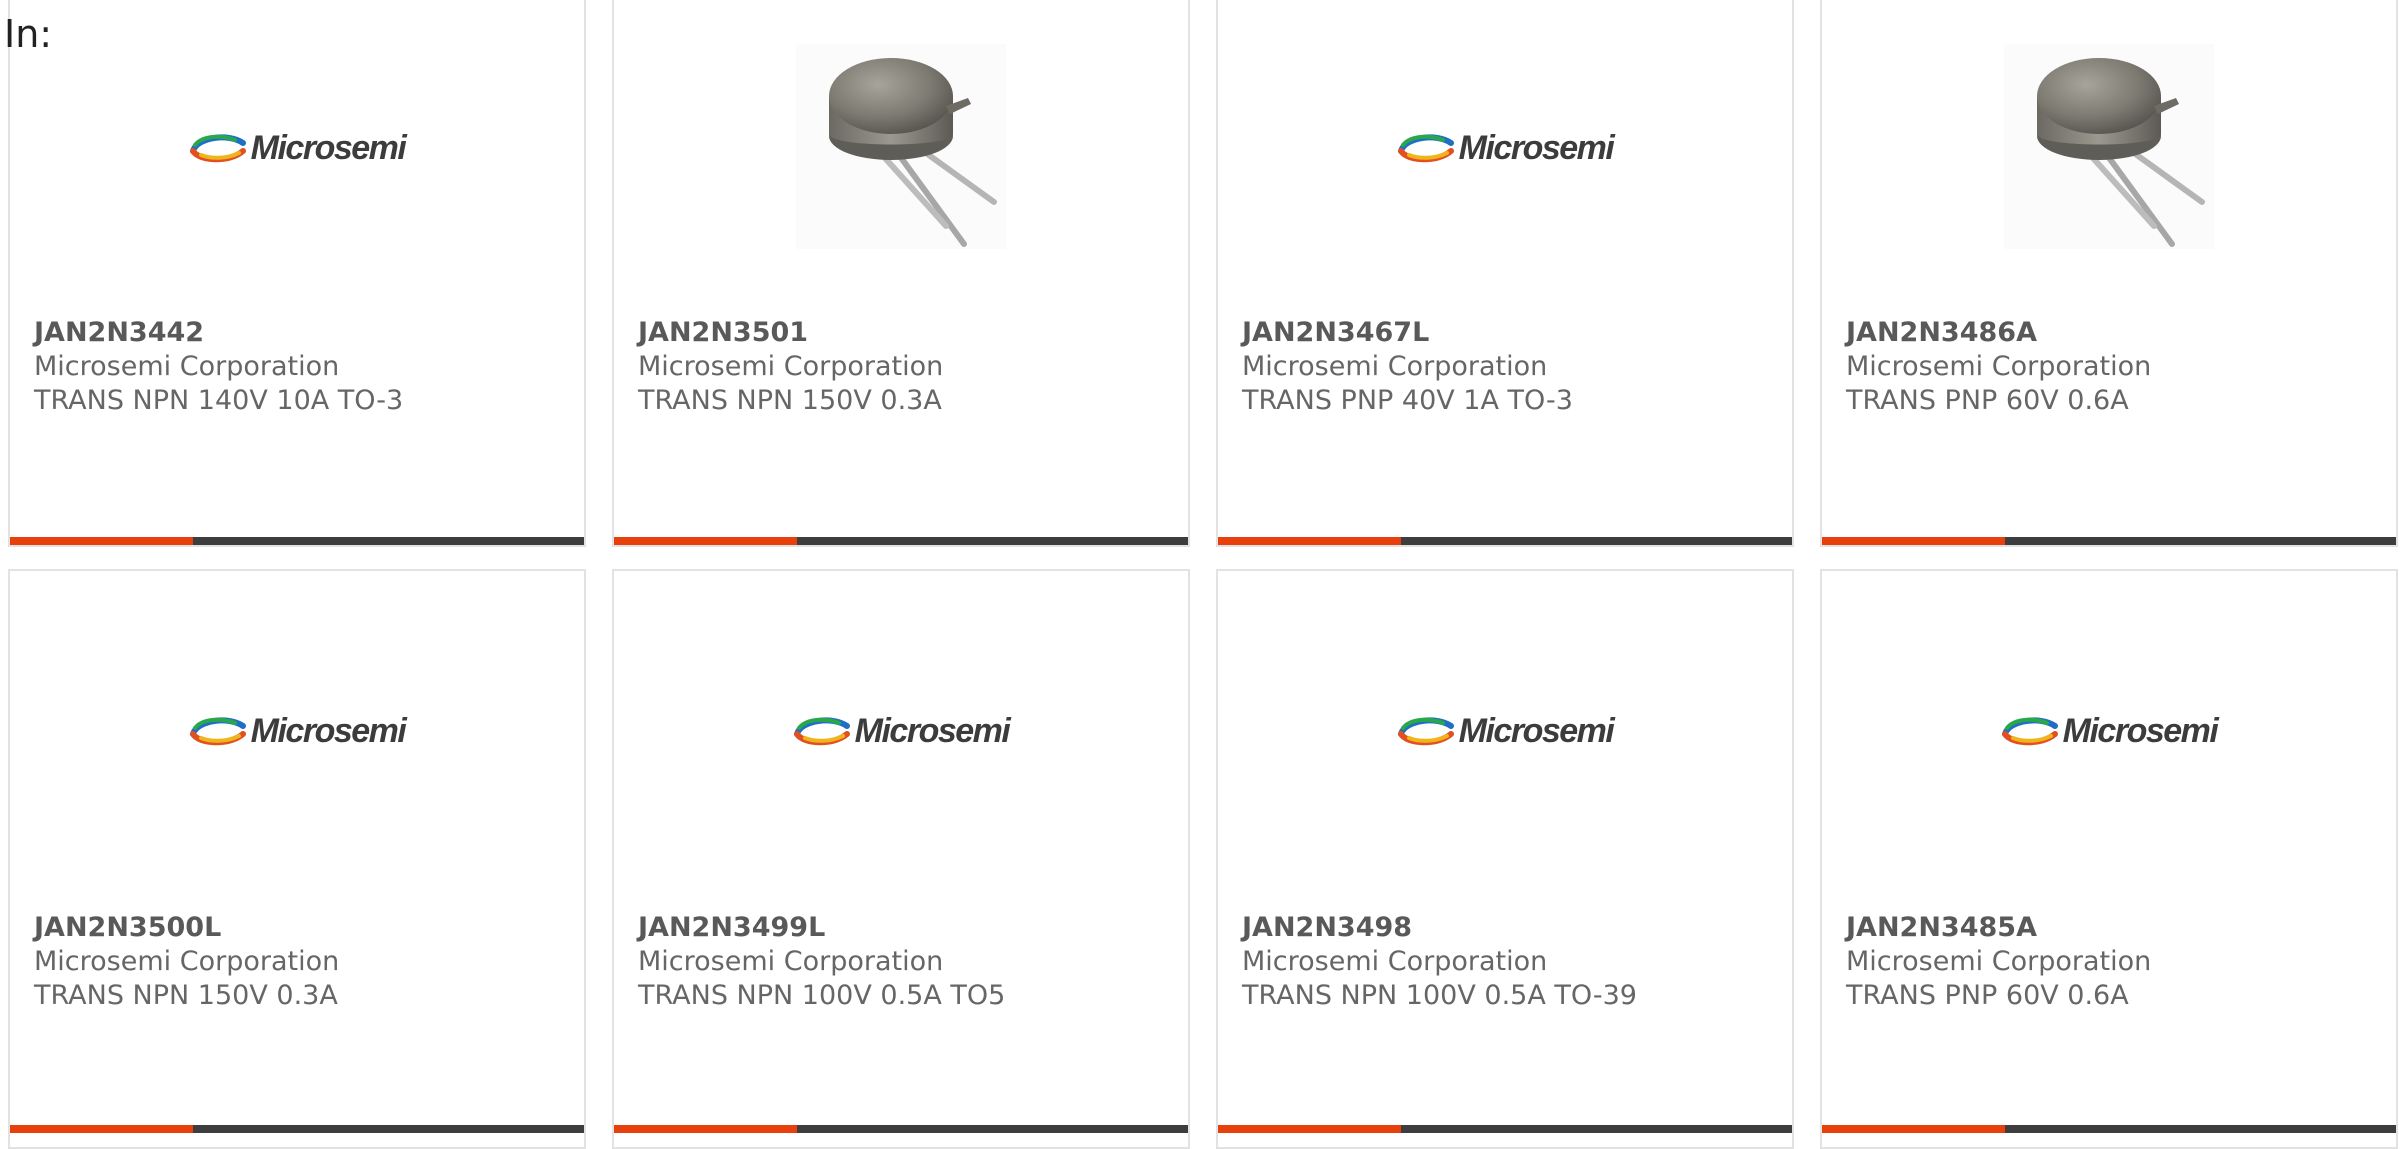 The width and height of the screenshot is (2400, 1149). What do you see at coordinates (1407, 400) in the screenshot?
I see `description: TRANS PNP 40V 1A TO-3` at bounding box center [1407, 400].